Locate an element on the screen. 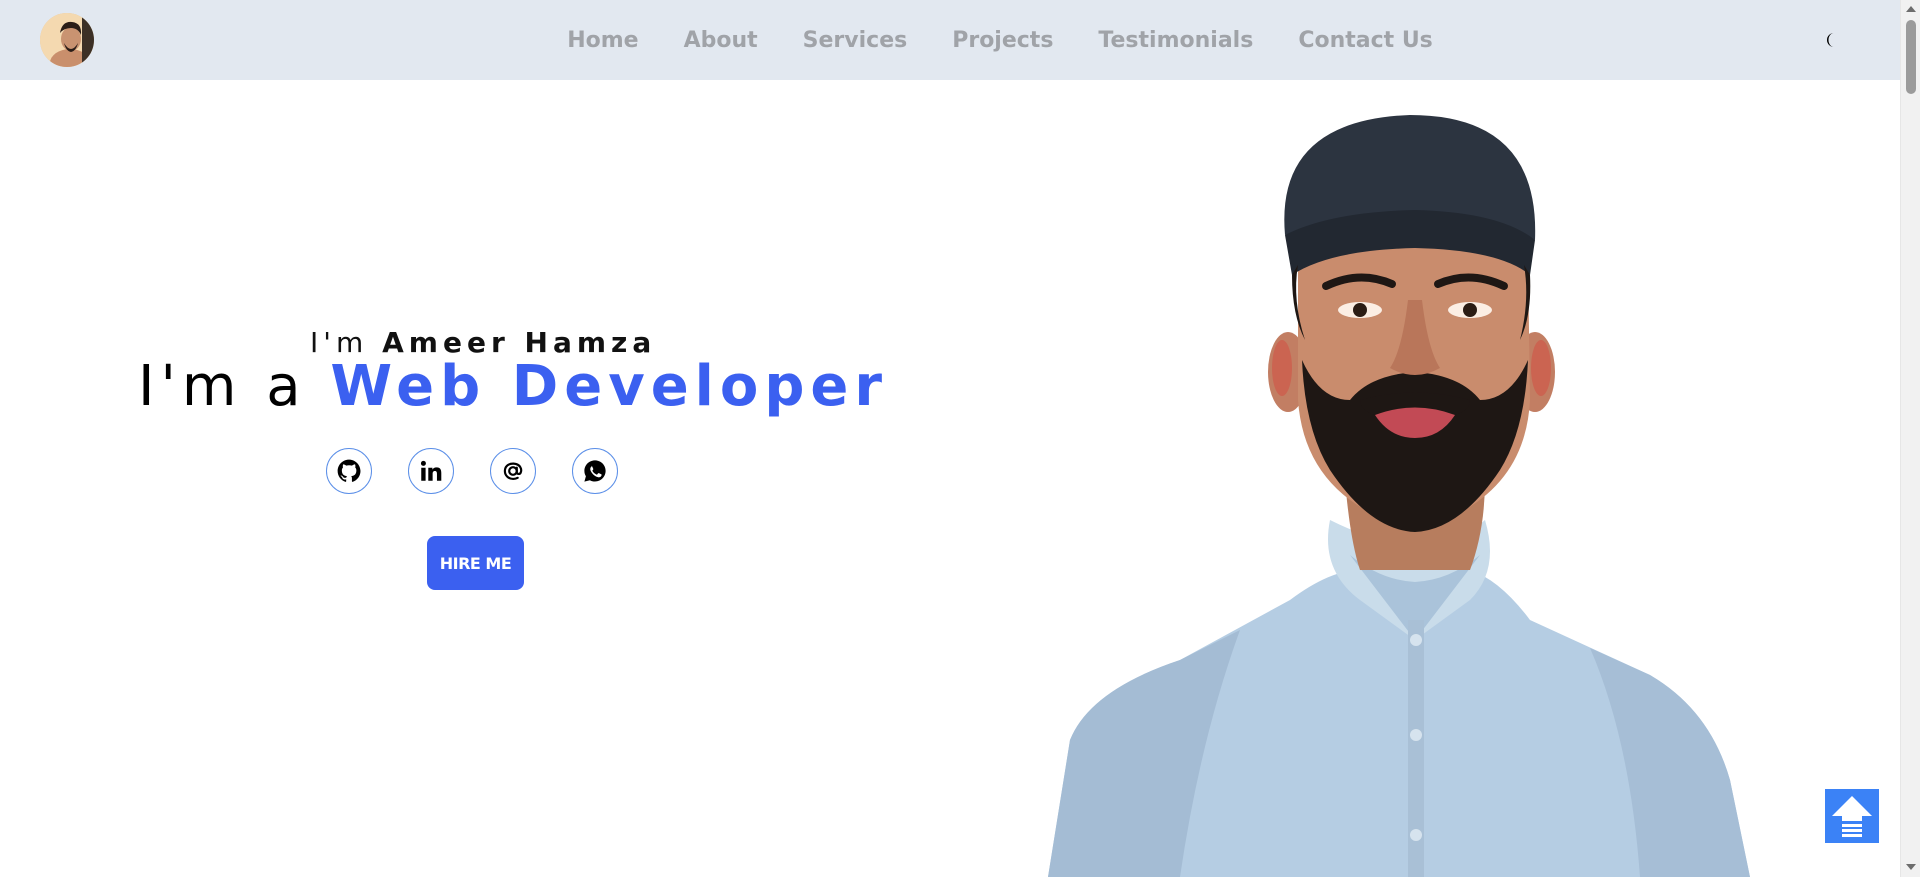 The image size is (1920, 881). nav-home: Home is located at coordinates (602, 40).